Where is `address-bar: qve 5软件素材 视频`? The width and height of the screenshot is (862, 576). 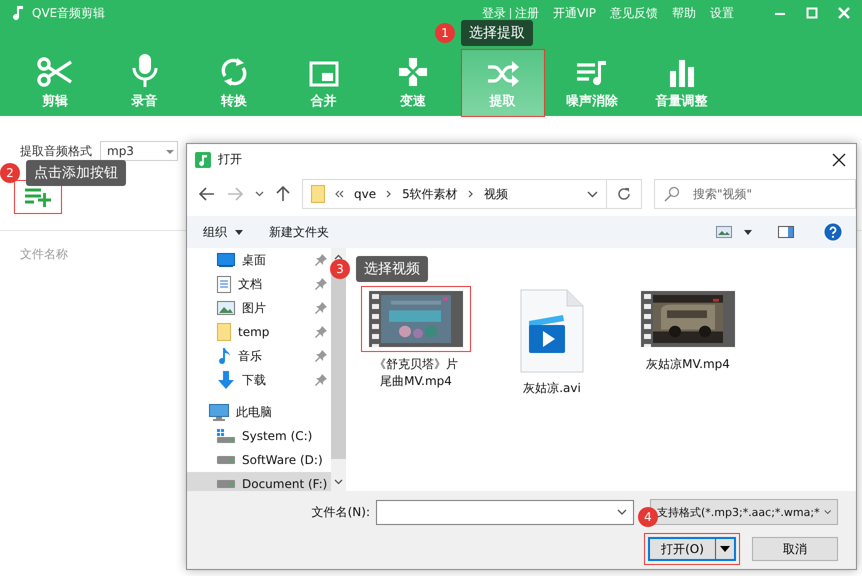
address-bar: qve 5软件素材 视频 is located at coordinates (454, 194).